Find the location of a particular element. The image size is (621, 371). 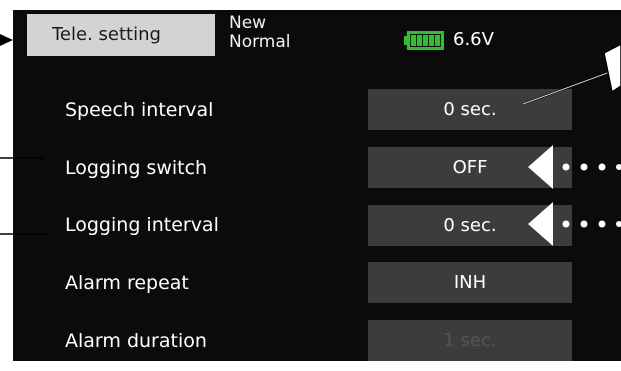

page-title: Tele. setting is located at coordinates (121, 35).